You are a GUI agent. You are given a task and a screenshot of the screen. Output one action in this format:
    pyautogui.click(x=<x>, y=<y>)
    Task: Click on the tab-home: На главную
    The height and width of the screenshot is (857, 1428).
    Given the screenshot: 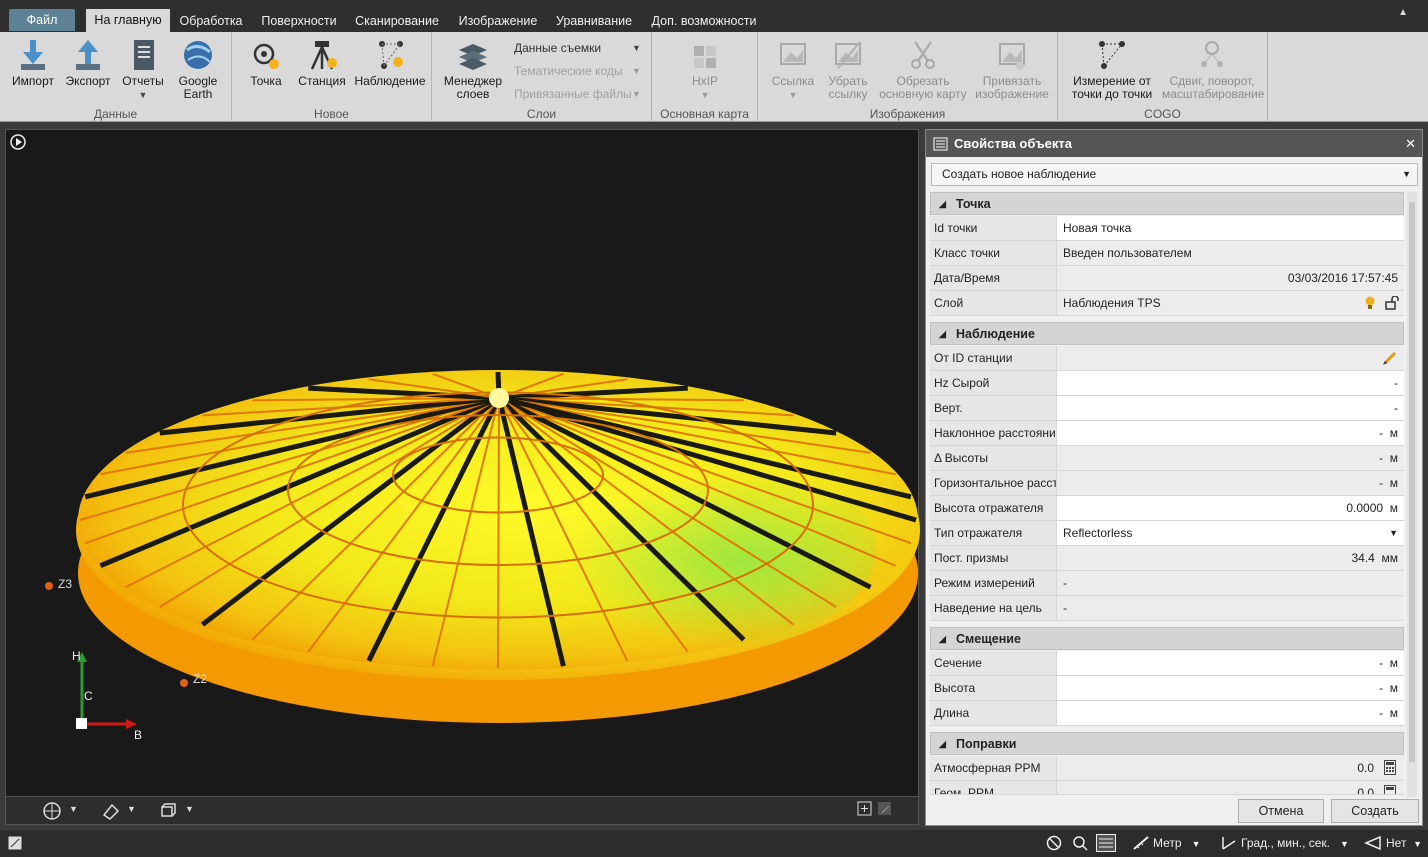 What is the action you would take?
    pyautogui.click(x=128, y=20)
    